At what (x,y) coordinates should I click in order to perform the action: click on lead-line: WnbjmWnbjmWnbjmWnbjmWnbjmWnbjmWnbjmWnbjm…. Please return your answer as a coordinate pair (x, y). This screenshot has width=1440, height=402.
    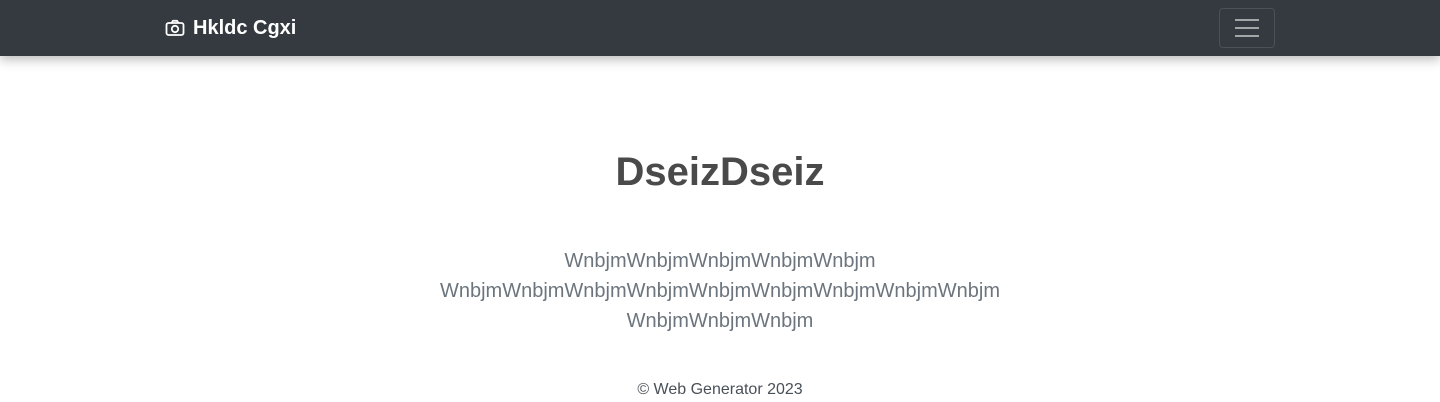
    Looking at the image, I should click on (720, 291).